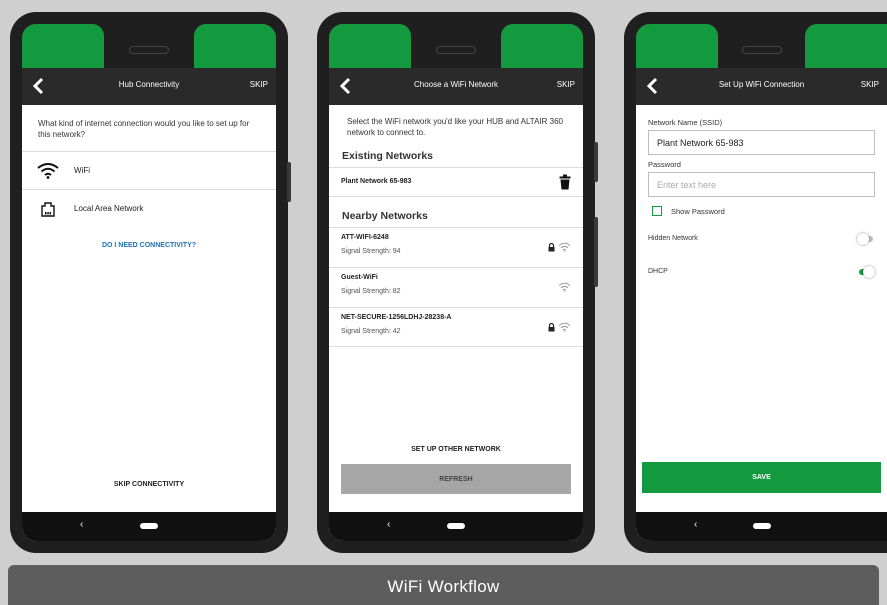 Image resolution: width=887 pixels, height=605 pixels. What do you see at coordinates (761, 184) in the screenshot?
I see `password-input` at bounding box center [761, 184].